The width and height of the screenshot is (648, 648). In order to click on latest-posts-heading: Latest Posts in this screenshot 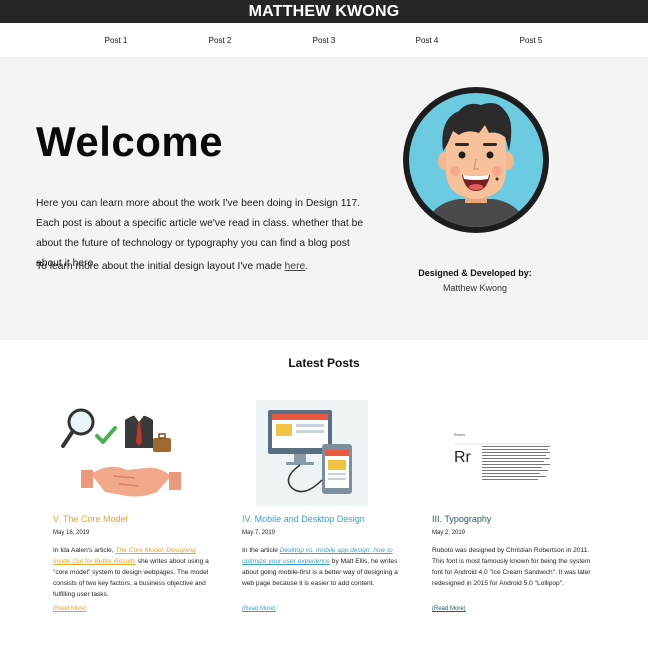, I will do `click(324, 363)`.